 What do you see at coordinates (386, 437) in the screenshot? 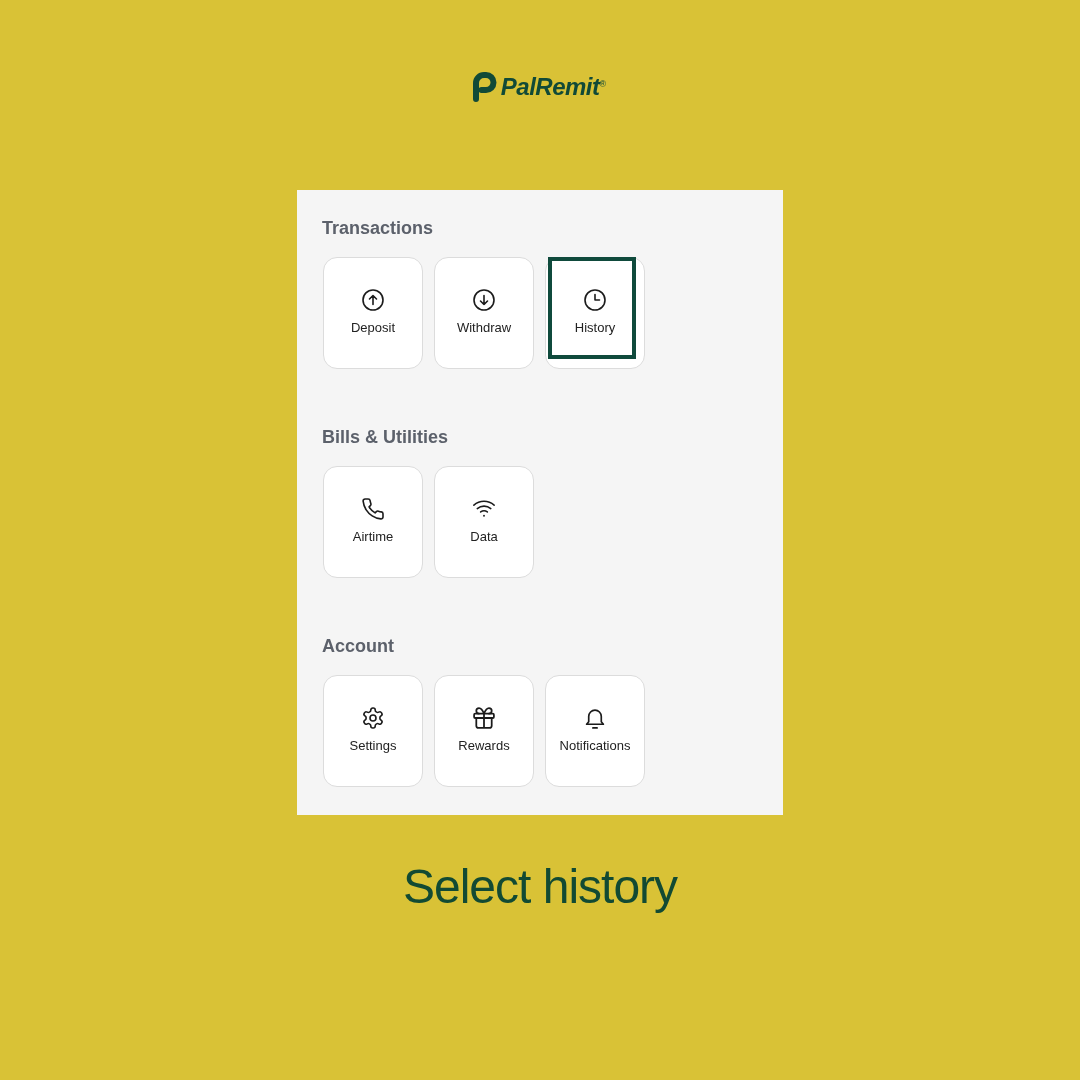
I see `section-title: Bills & Utilities` at bounding box center [386, 437].